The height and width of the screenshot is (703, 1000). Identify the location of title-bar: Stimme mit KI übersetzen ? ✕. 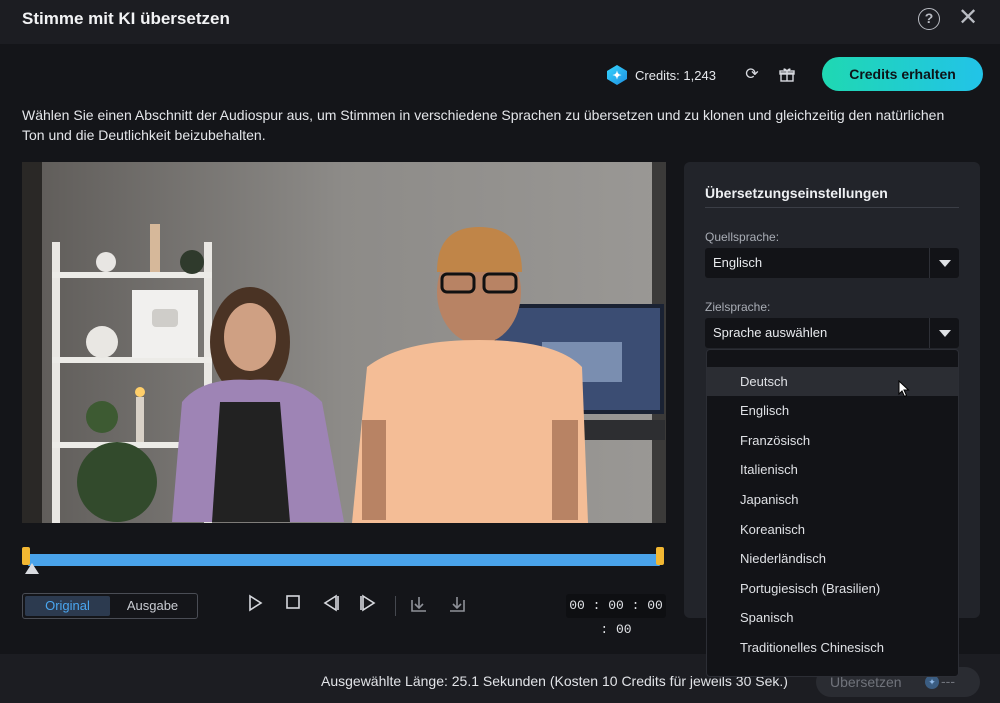
(500, 22).